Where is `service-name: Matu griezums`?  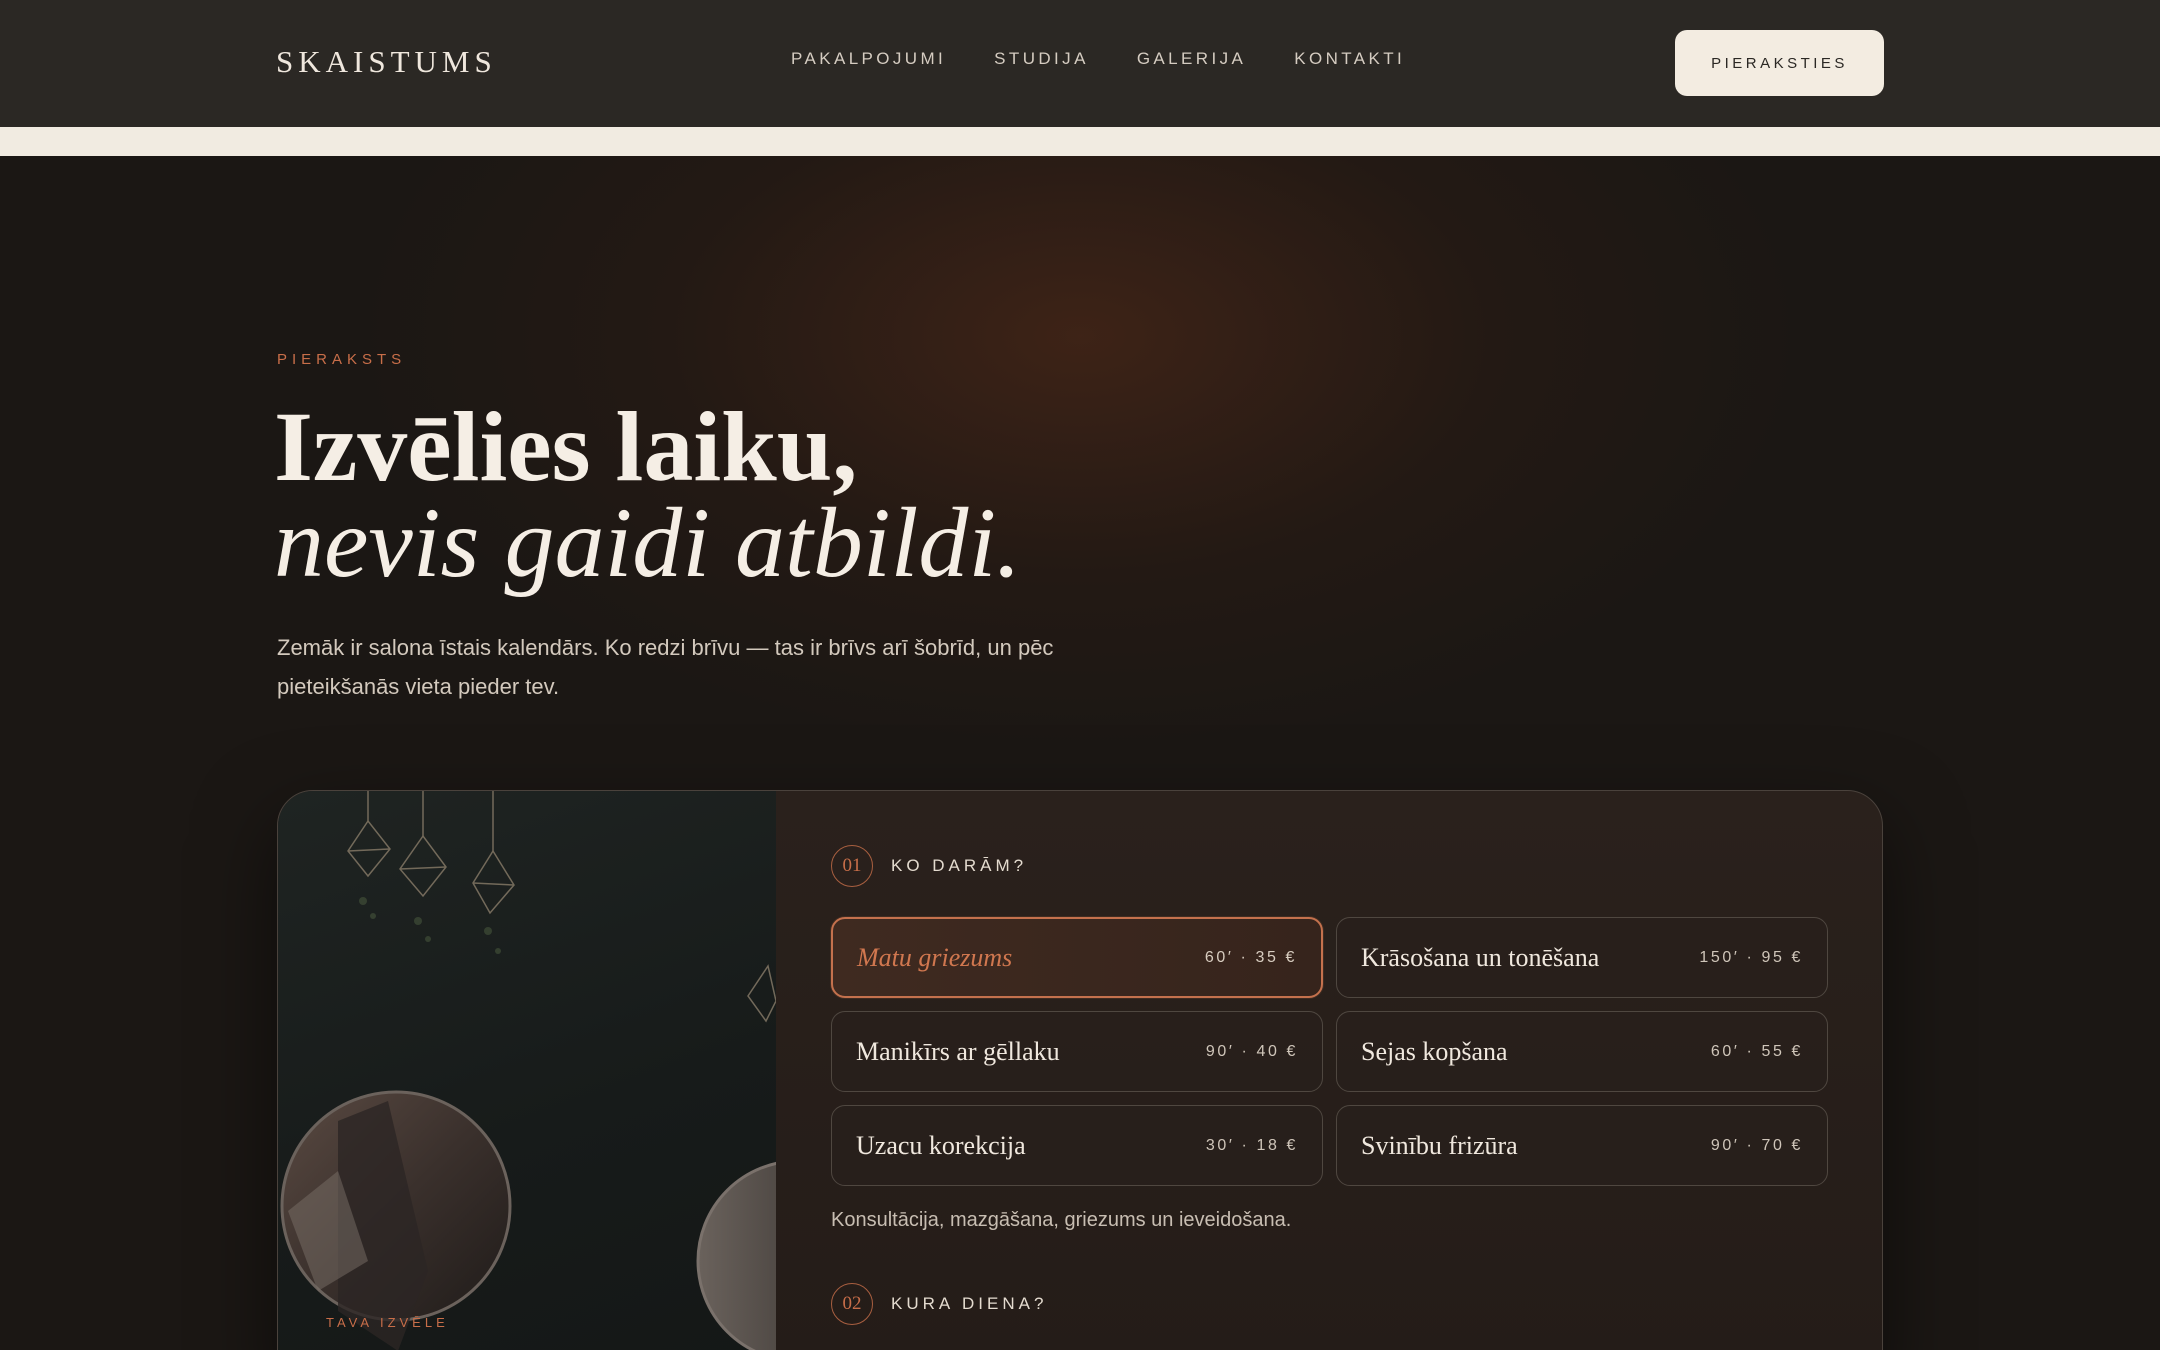 service-name: Matu griezums is located at coordinates (935, 957).